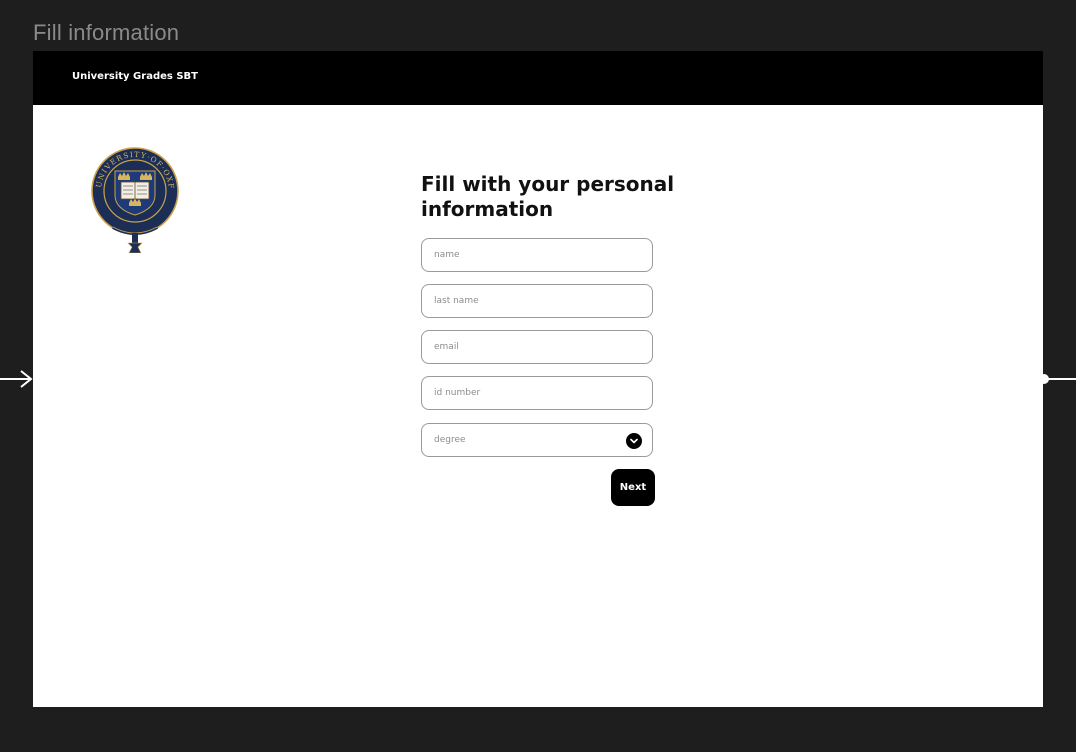  Describe the element at coordinates (135, 76) in the screenshot. I see `app-title: University Grades SBT` at that location.